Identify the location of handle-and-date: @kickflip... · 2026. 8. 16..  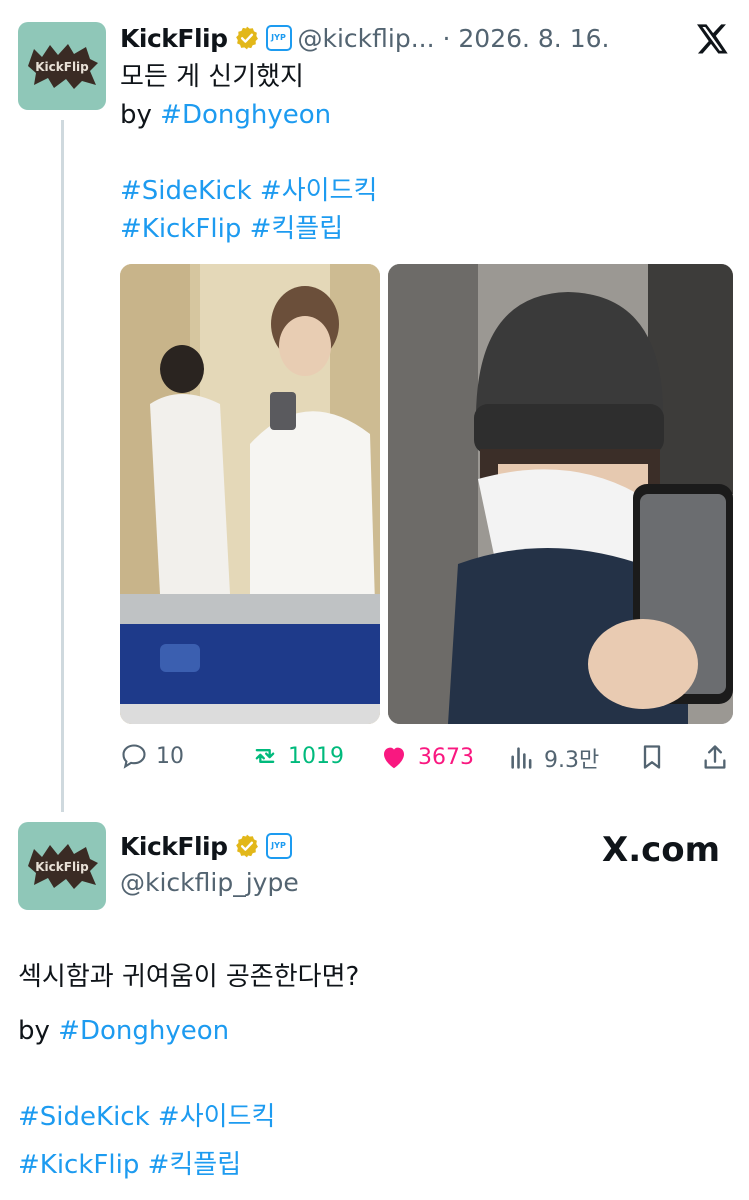
(454, 38).